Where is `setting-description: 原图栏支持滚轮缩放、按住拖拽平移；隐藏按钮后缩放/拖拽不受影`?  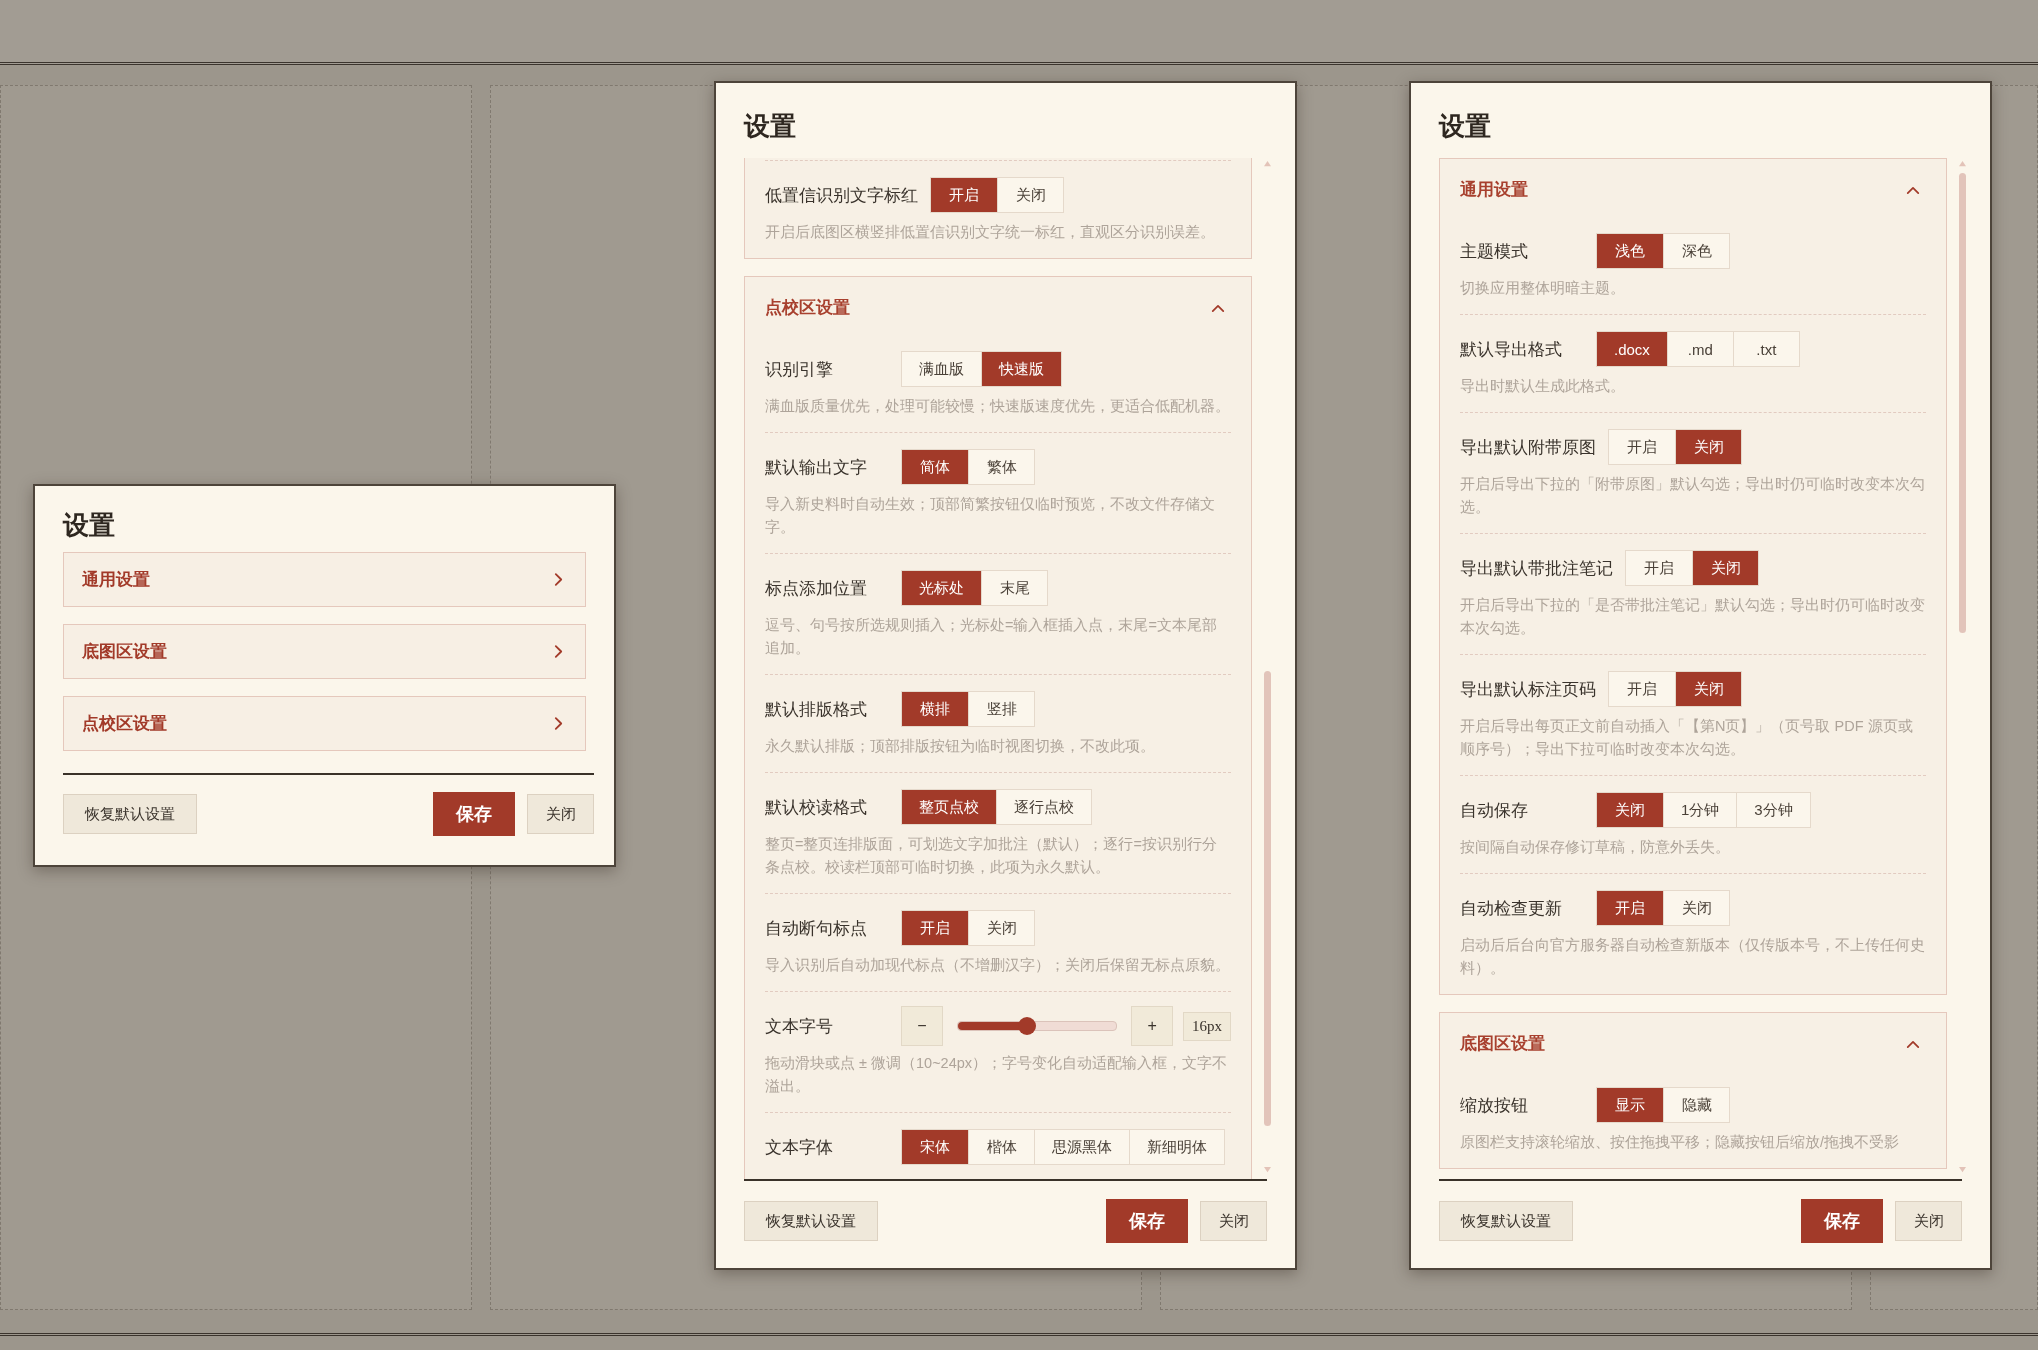 setting-description: 原图栏支持滚轮缩放、按住拖拽平移；隐藏按钮后缩放/拖拽不受影 is located at coordinates (1680, 1142).